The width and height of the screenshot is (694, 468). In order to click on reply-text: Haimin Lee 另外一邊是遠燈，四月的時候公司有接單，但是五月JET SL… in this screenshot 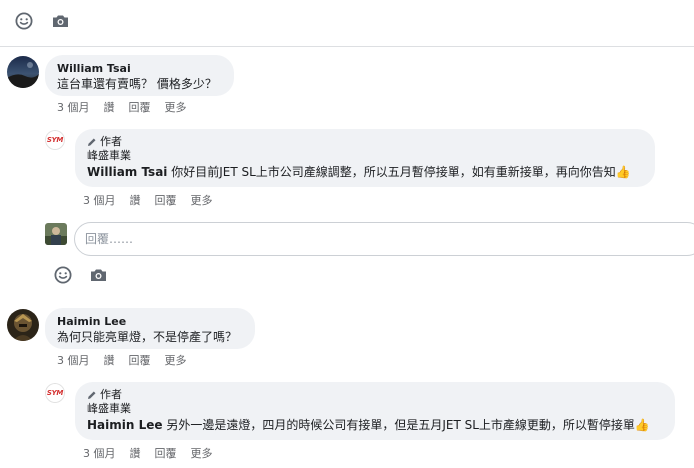, I will do `click(368, 425)`.